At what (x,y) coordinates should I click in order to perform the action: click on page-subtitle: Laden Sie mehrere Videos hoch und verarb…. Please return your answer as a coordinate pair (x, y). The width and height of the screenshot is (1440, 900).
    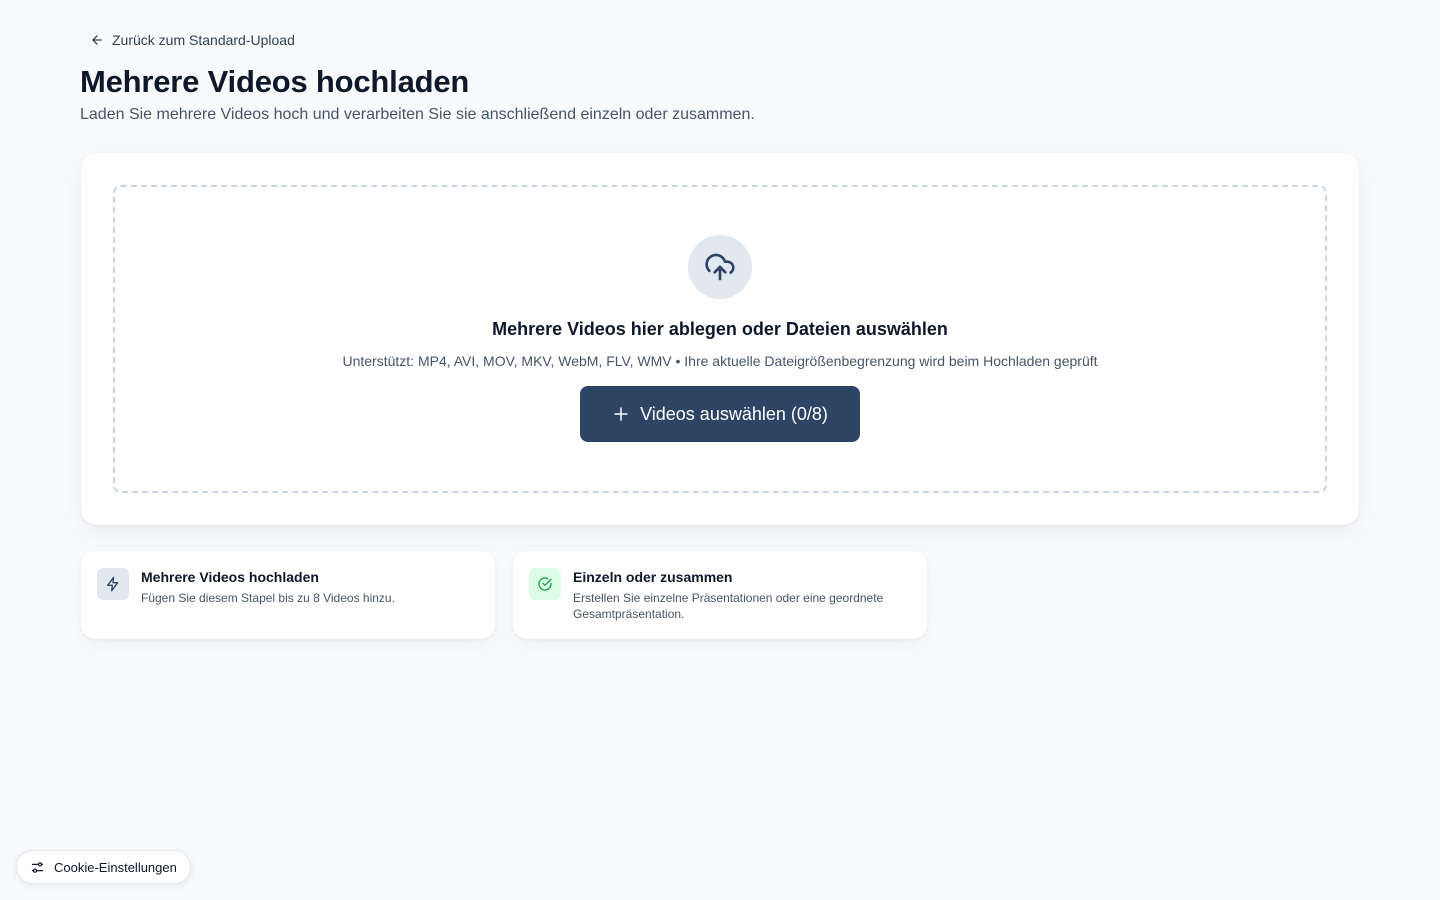
    Looking at the image, I should click on (417, 114).